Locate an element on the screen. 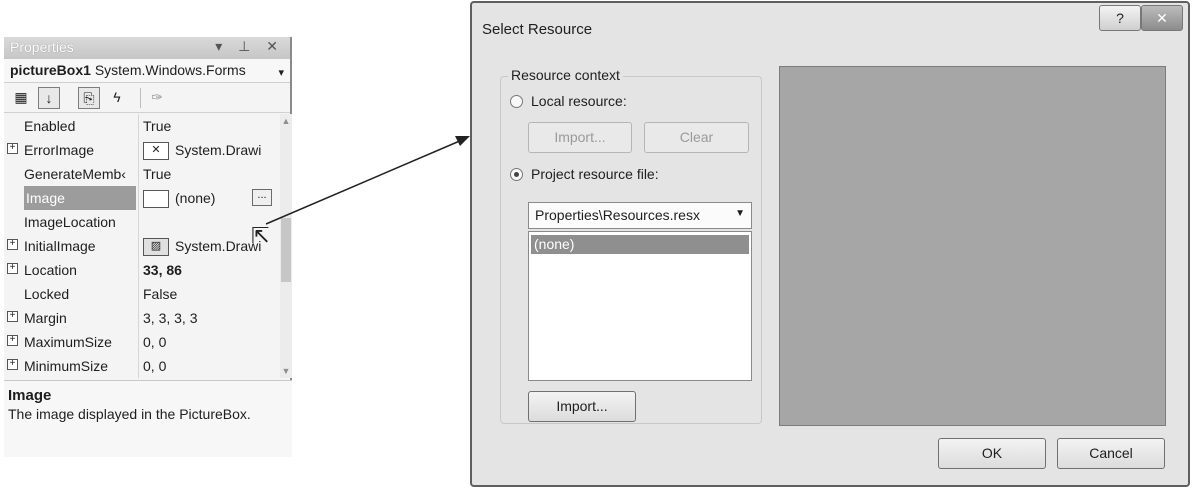 This screenshot has width=1193, height=491. property-row-location: + Location 33, 86 is located at coordinates (142, 270).